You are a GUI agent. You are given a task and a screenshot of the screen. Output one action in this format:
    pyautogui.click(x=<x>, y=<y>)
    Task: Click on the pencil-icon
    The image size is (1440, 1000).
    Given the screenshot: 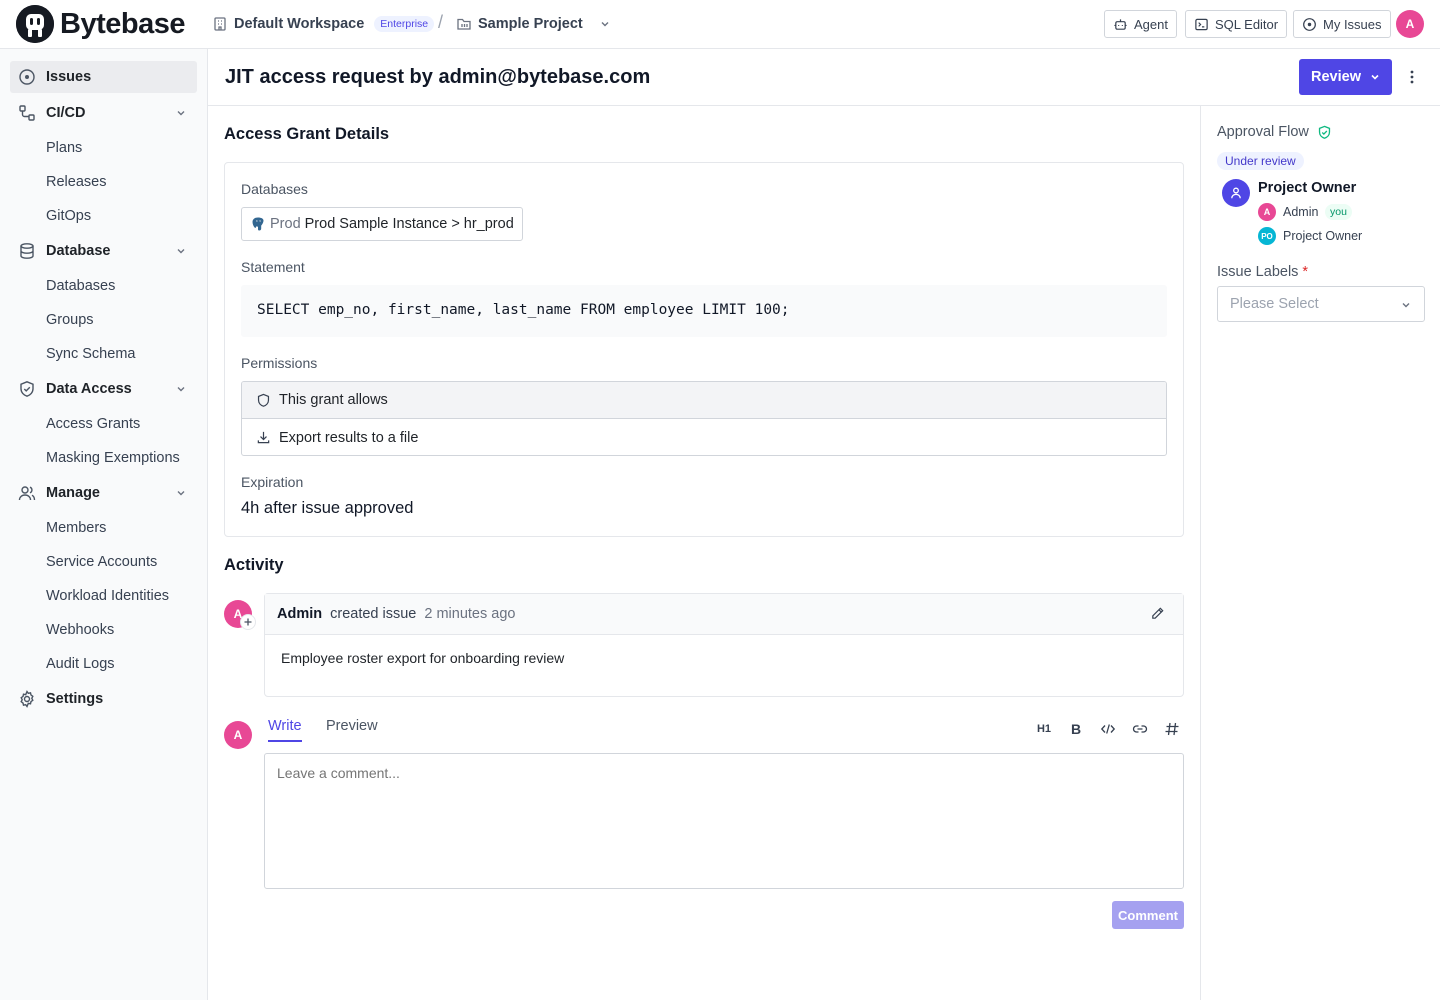 What is the action you would take?
    pyautogui.click(x=1158, y=613)
    